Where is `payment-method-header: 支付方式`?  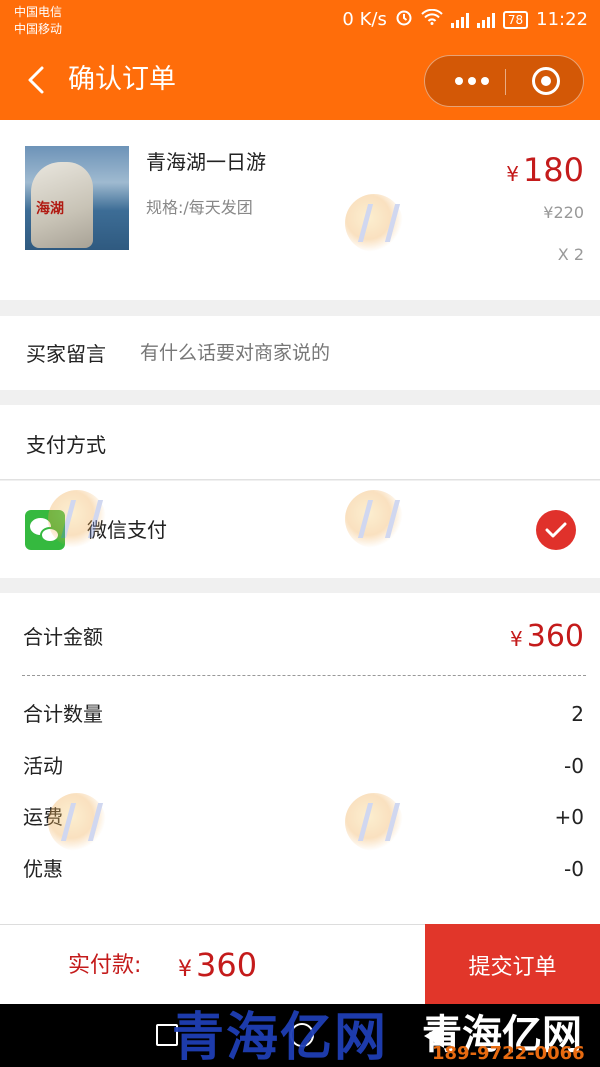 payment-method-header: 支付方式 is located at coordinates (300, 442).